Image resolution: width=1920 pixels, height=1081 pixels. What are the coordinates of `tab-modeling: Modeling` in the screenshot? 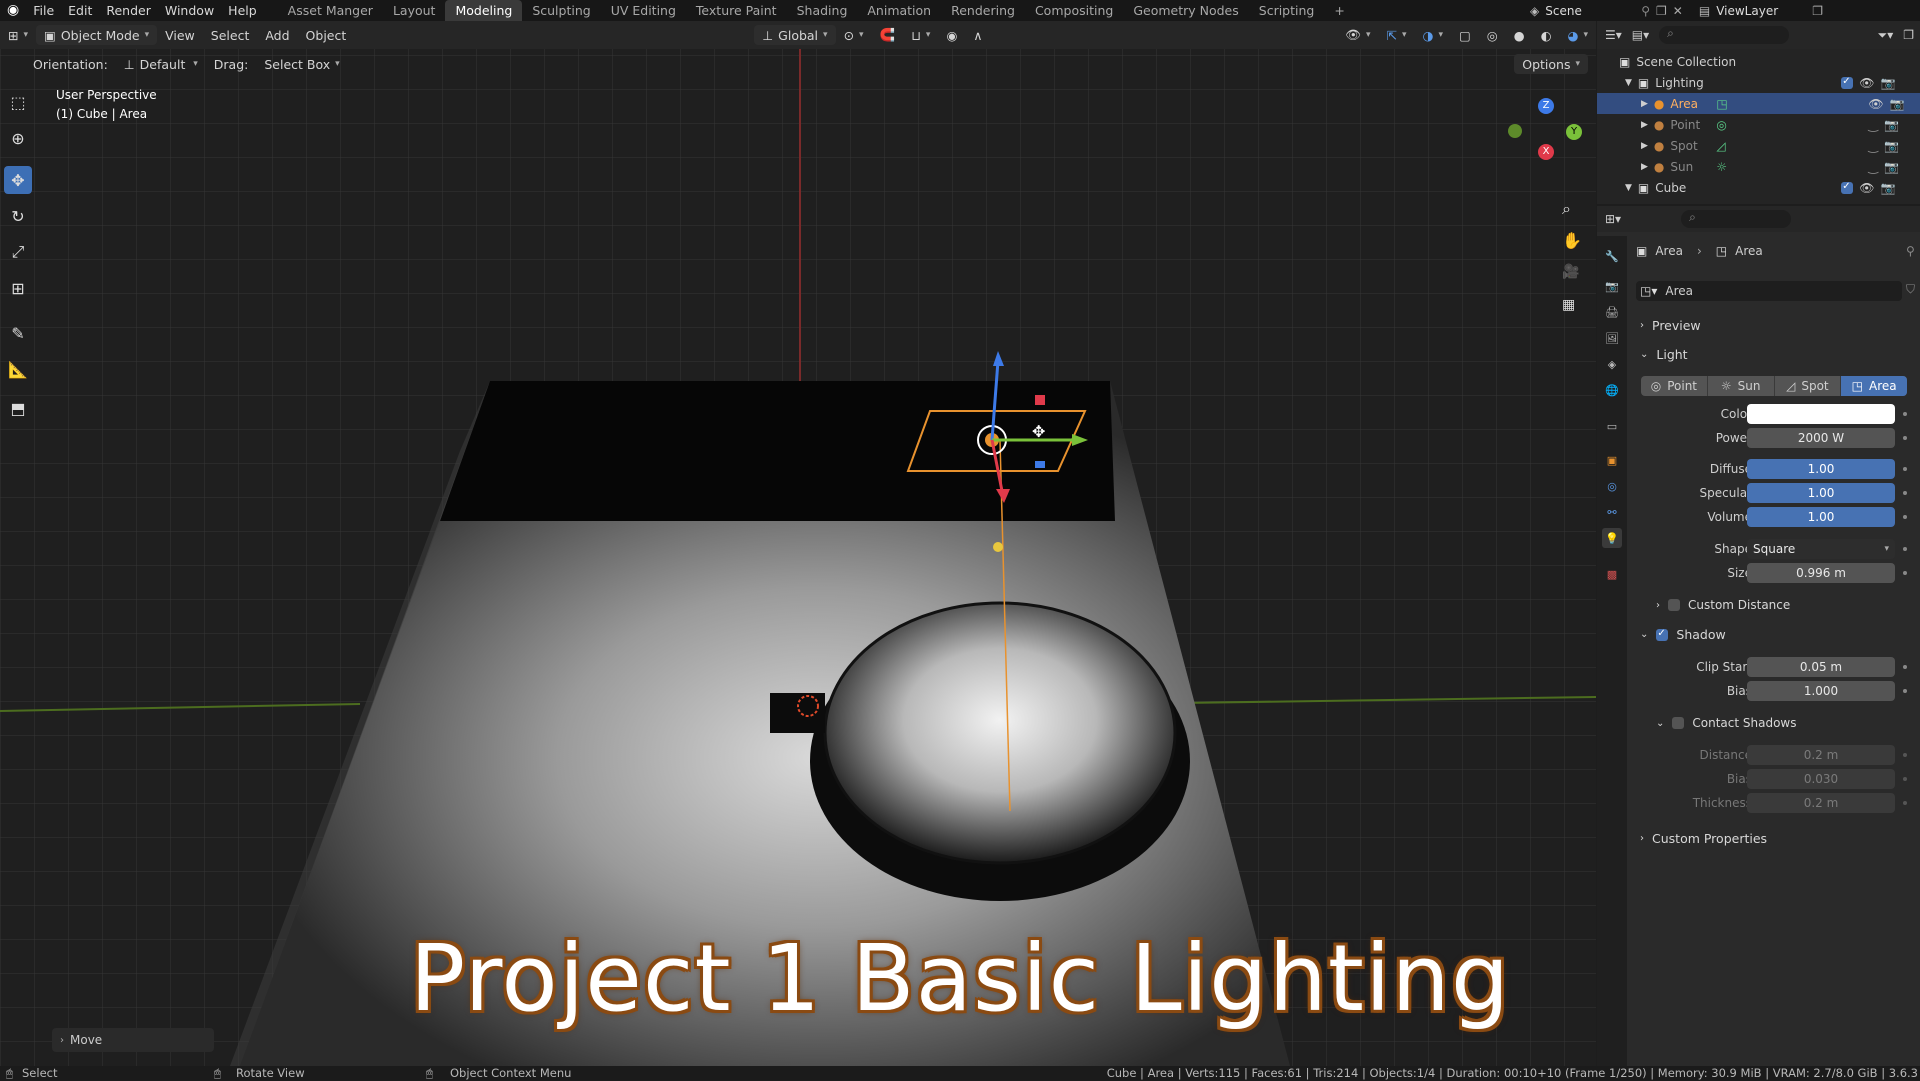 It's located at (484, 10).